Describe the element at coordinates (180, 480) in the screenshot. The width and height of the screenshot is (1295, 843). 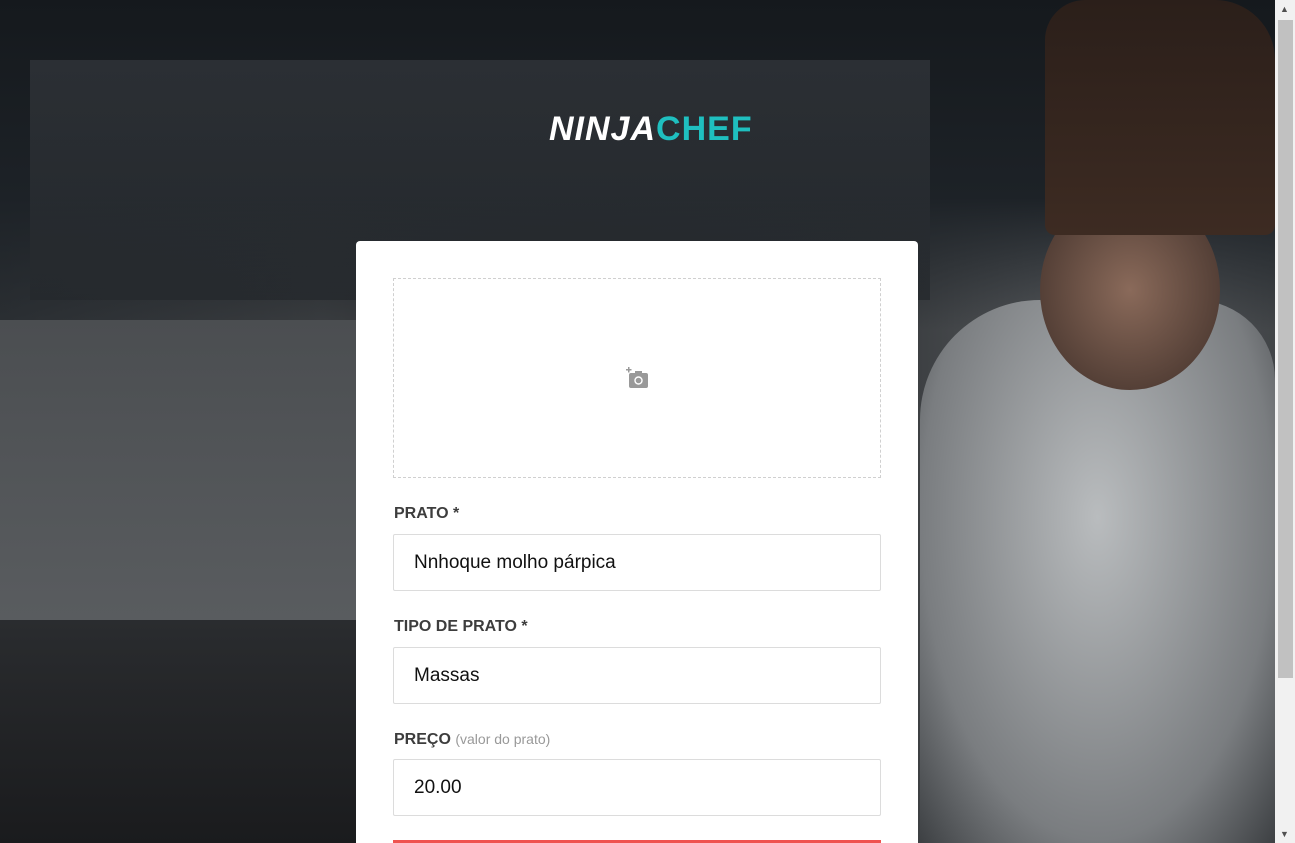
I see `background-wall` at that location.